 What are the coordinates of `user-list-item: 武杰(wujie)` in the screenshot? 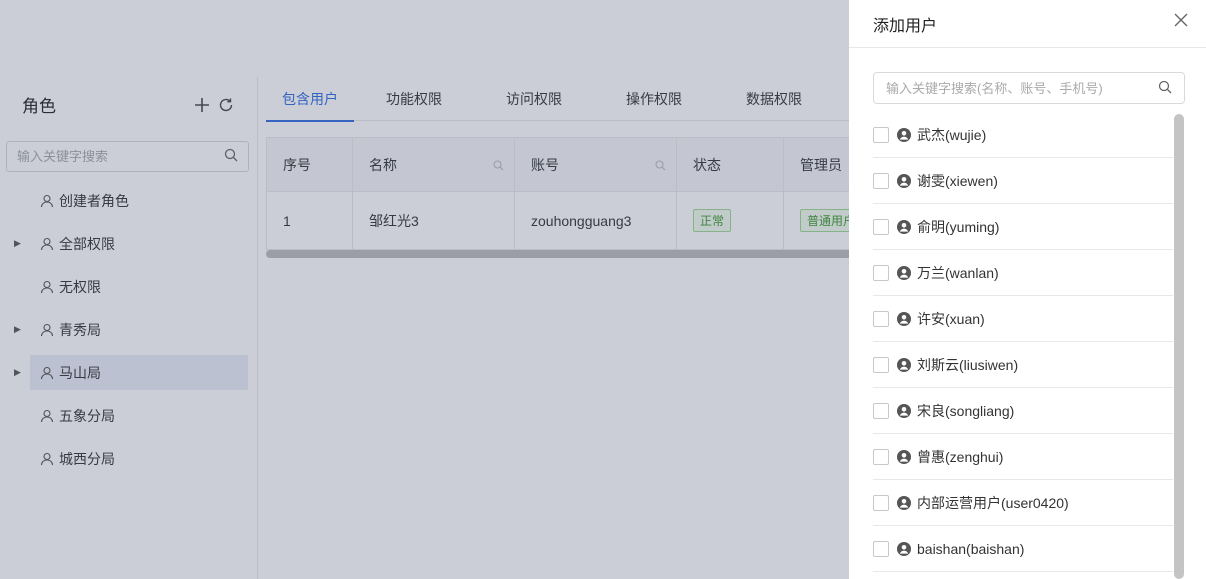 It's located at (1023, 135).